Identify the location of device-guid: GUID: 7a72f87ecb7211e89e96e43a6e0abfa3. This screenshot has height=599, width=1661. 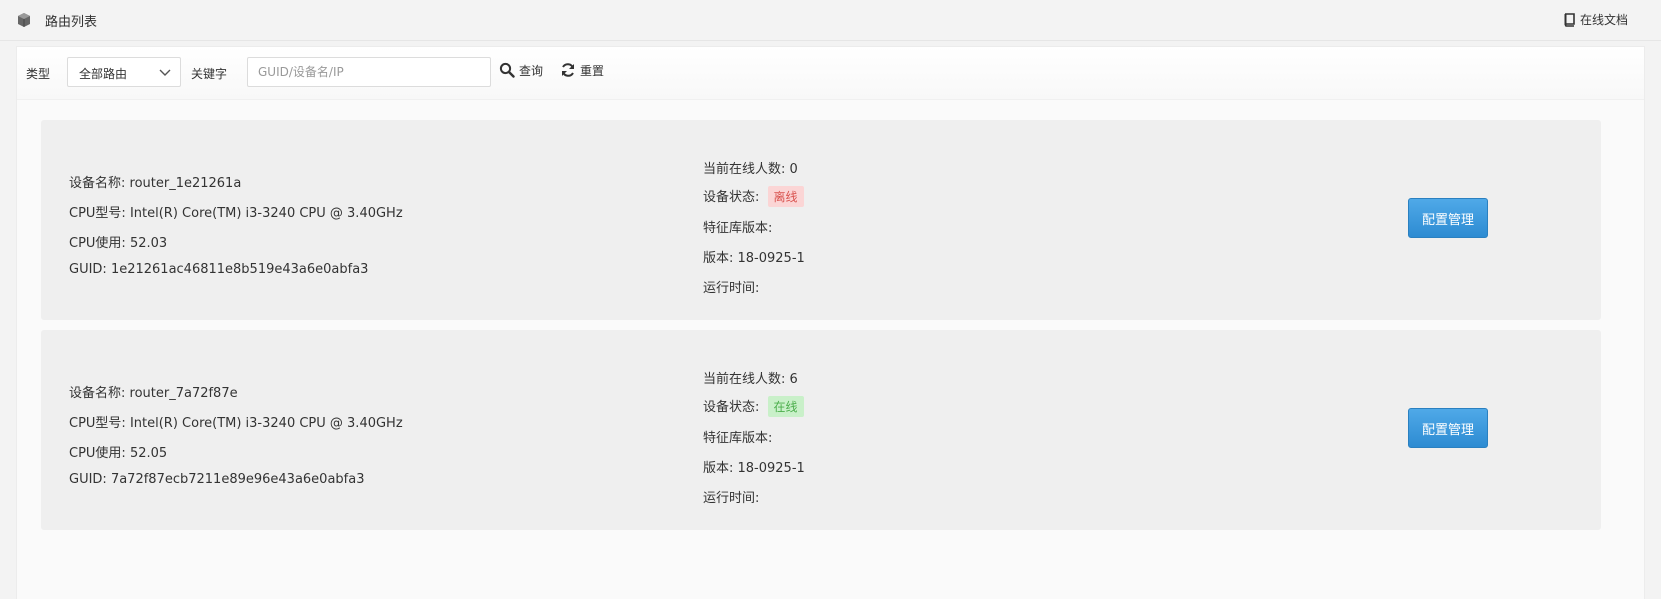
(217, 479).